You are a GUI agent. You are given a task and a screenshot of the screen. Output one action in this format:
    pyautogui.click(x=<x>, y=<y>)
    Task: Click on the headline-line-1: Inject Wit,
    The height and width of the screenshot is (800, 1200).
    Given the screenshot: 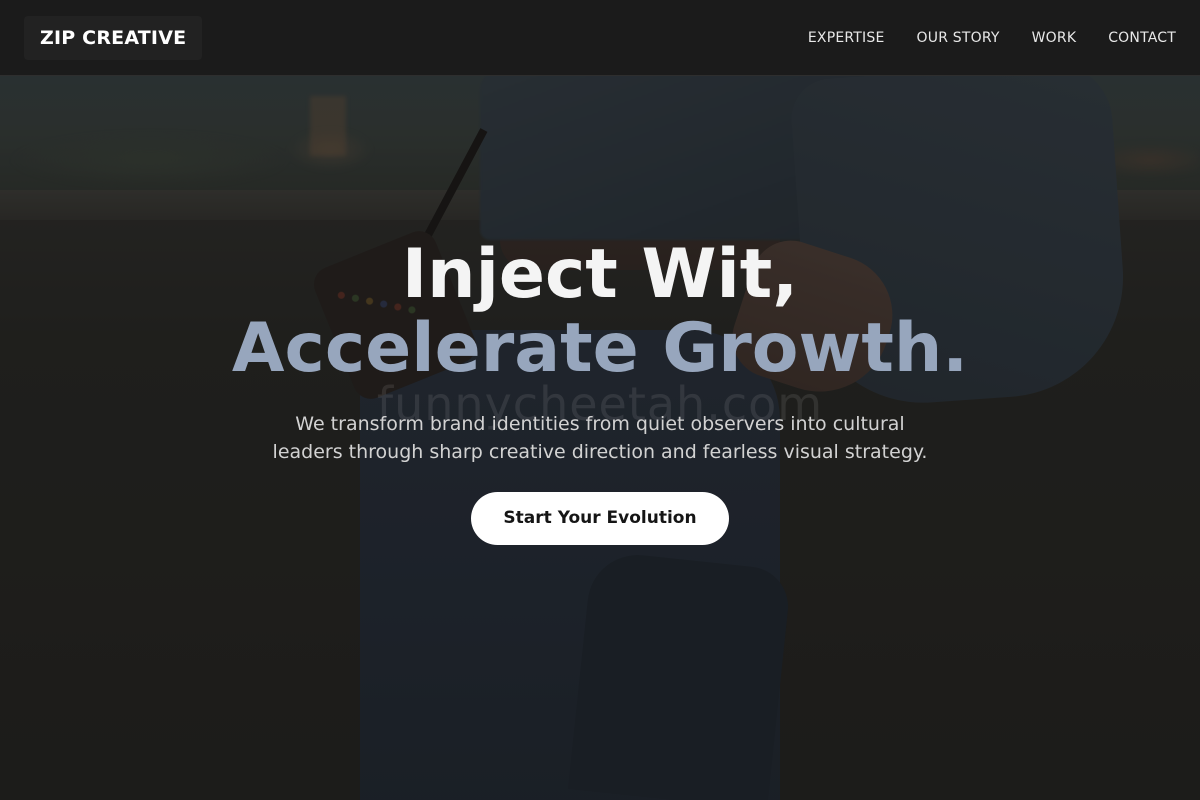 What is the action you would take?
    pyautogui.click(x=600, y=274)
    